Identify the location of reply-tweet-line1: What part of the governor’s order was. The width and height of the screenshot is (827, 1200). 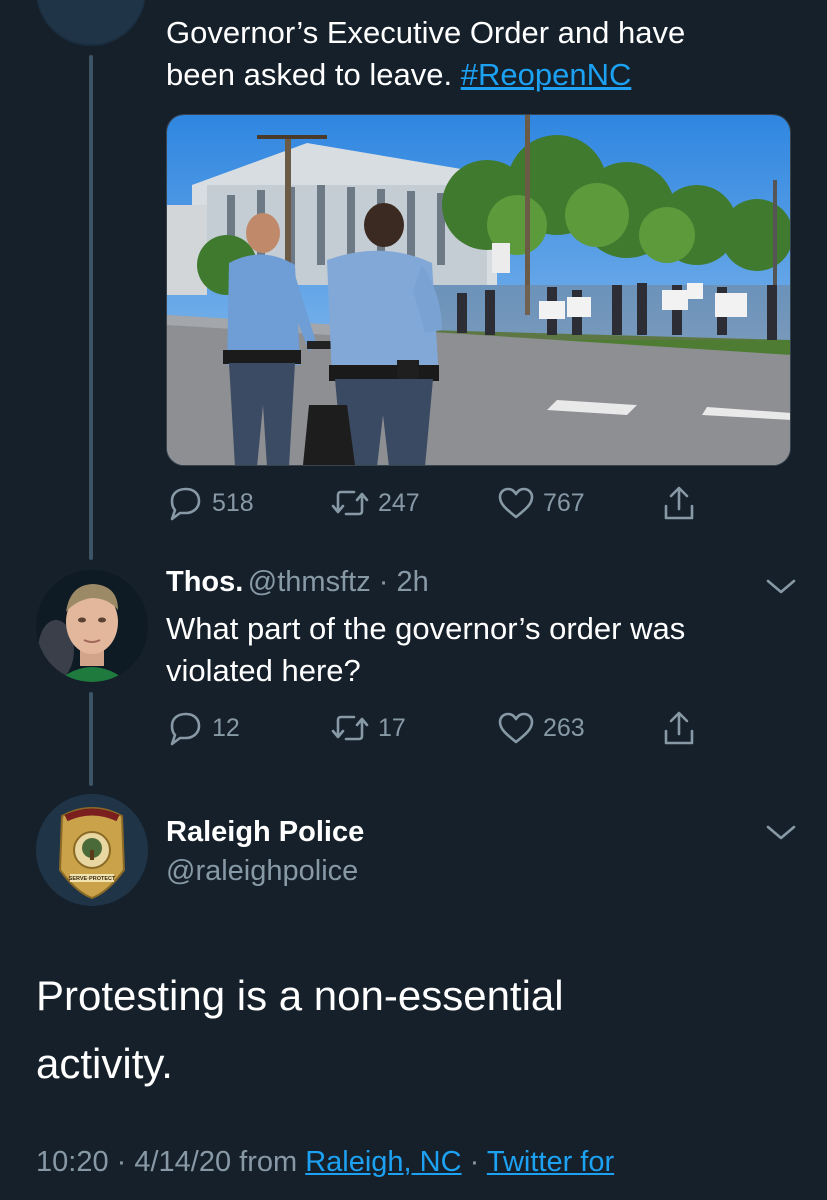
(426, 628).